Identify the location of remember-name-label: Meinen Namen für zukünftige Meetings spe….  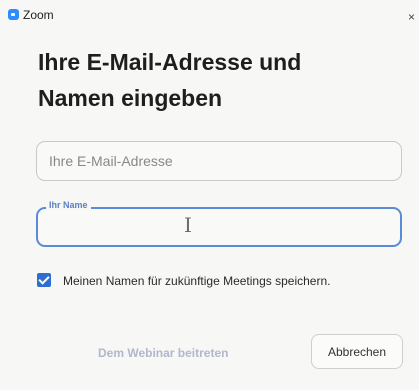
(196, 281).